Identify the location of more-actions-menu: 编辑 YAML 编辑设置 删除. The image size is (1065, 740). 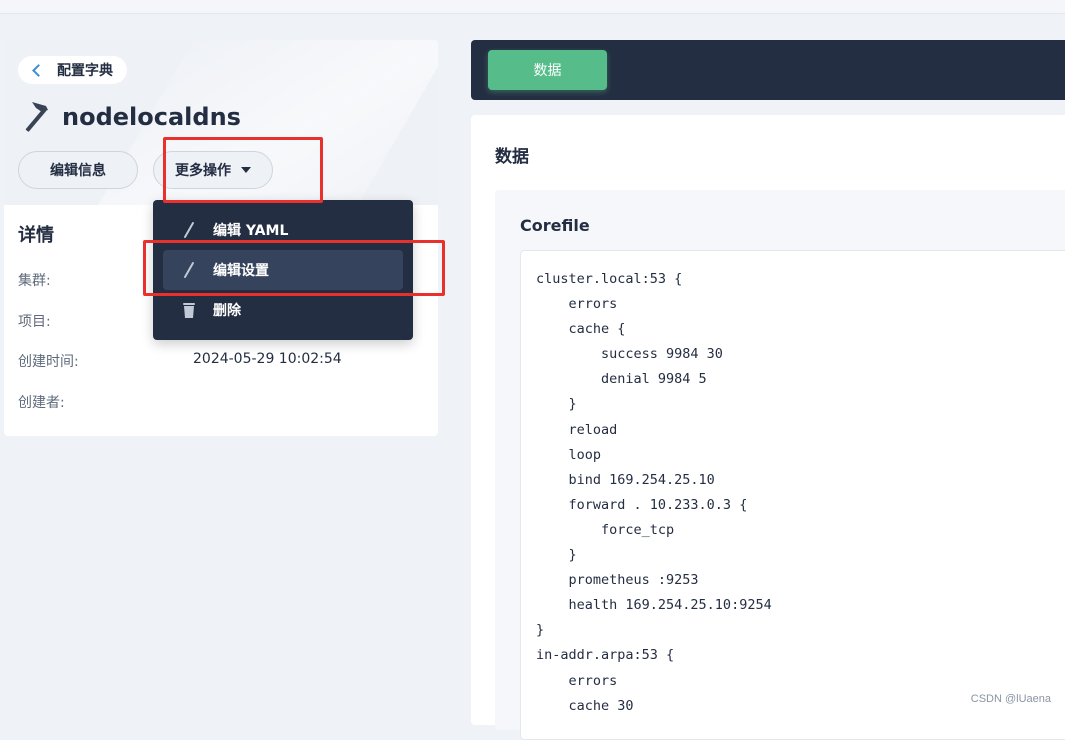
(283, 270).